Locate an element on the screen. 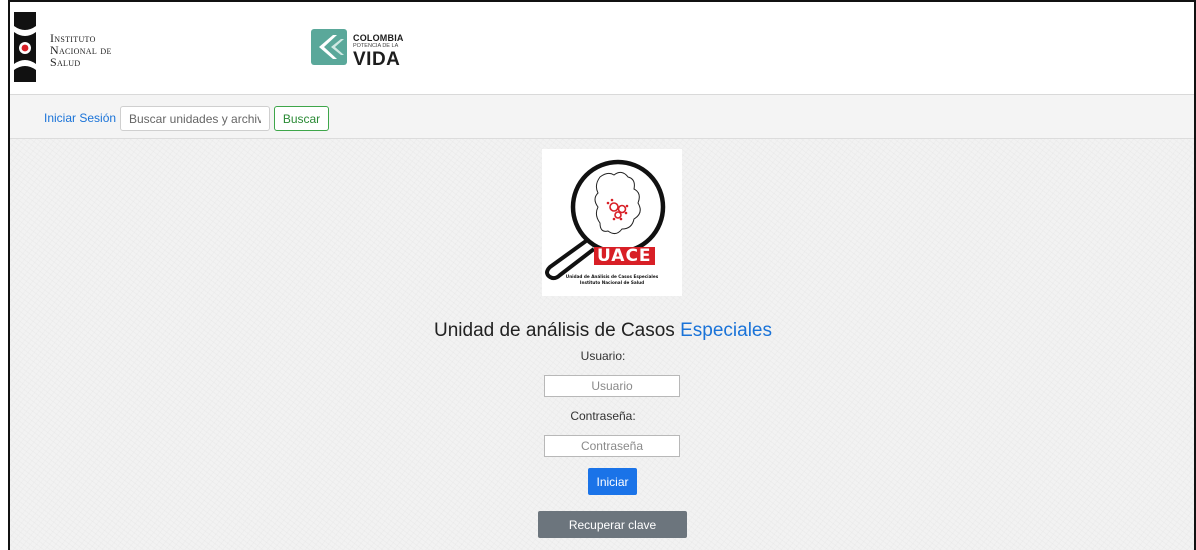 The image size is (1196, 550). ins-logo-text: Instituto Nacional de Salud is located at coordinates (81, 50).